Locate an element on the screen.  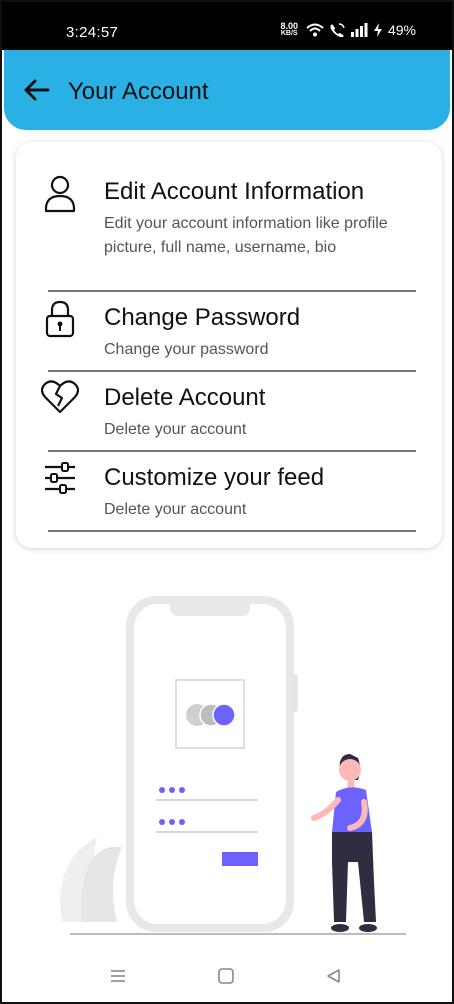
square-icon is located at coordinates (226, 976).